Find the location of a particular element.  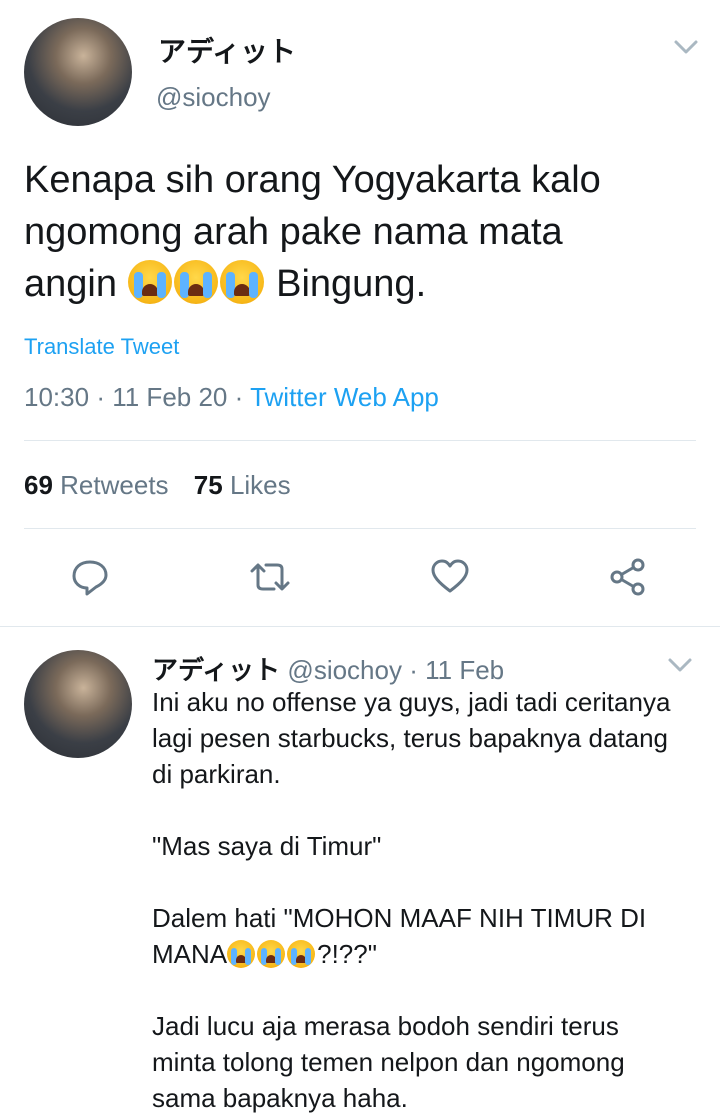

likes-stat: 75 Likes is located at coordinates (242, 485).